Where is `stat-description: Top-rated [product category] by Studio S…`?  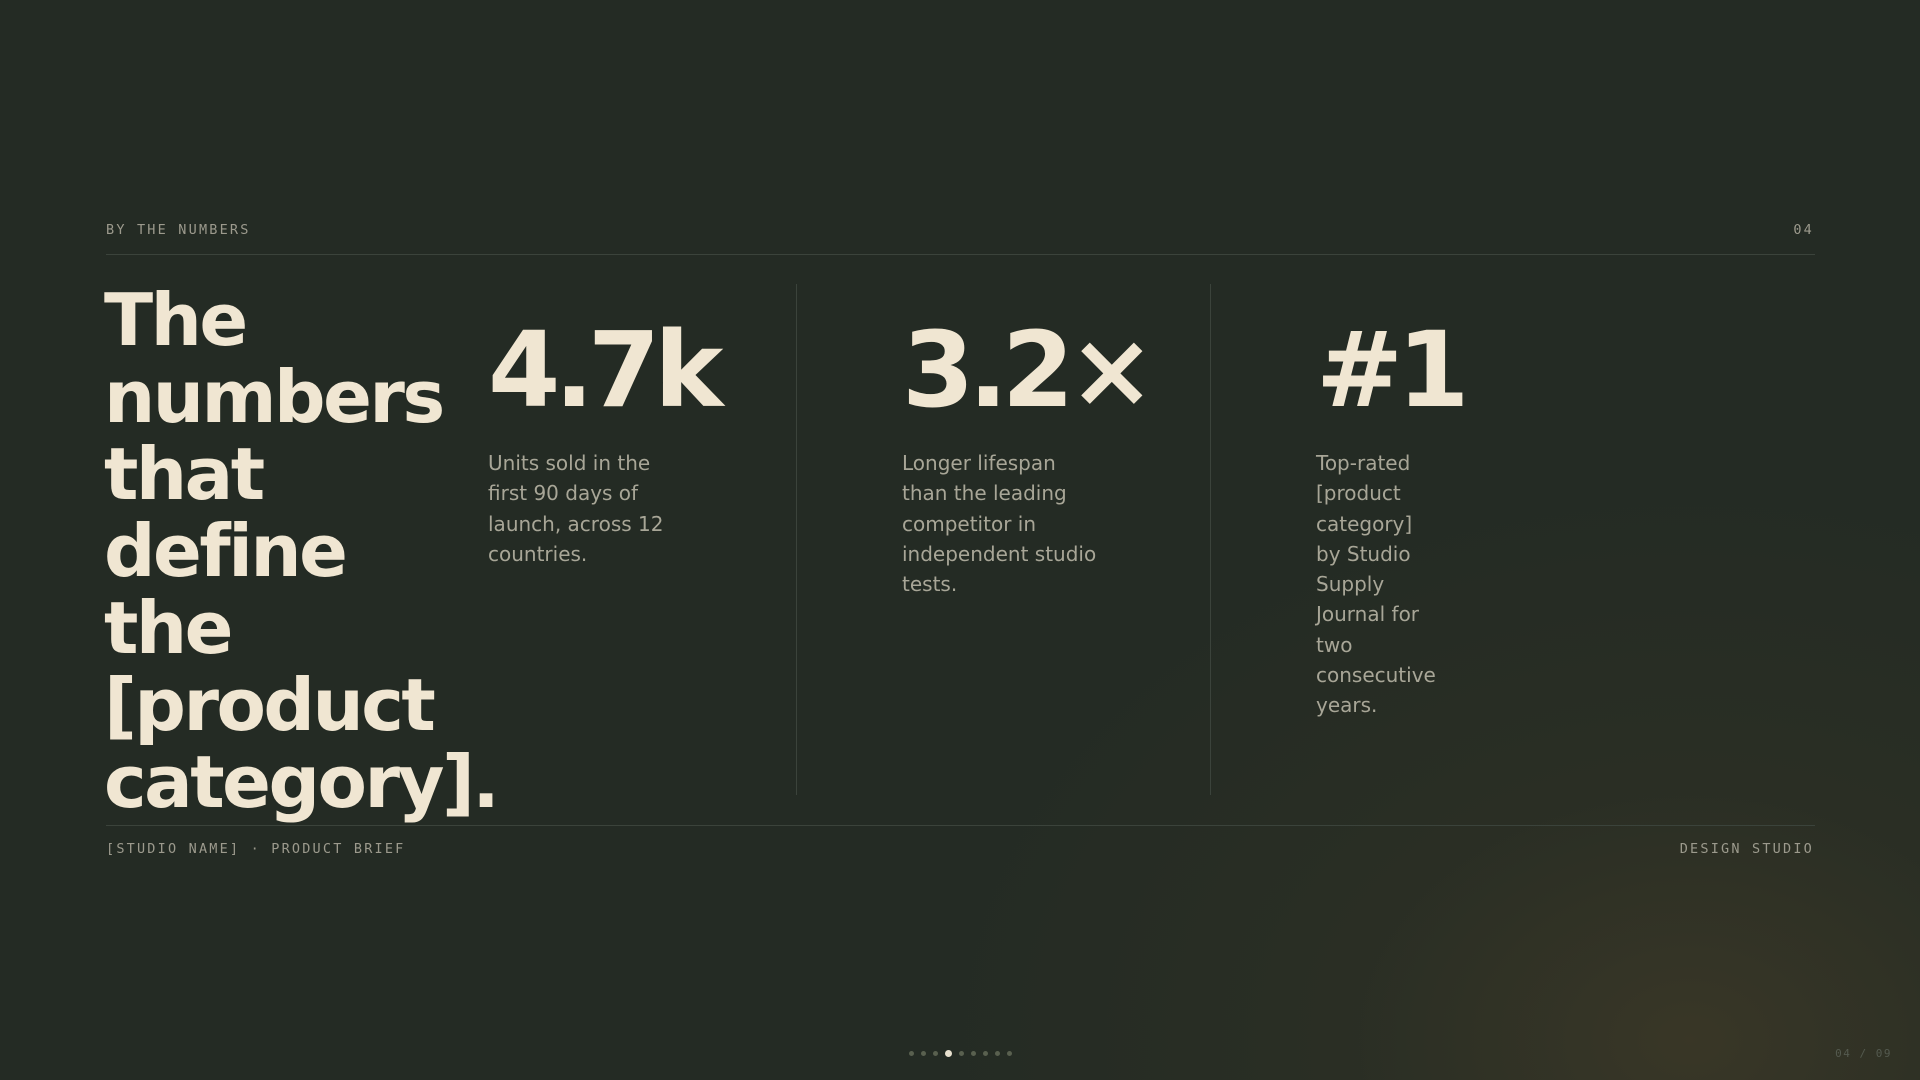
stat-description: Top-rated [product category] by Studio S… is located at coordinates (1376, 584).